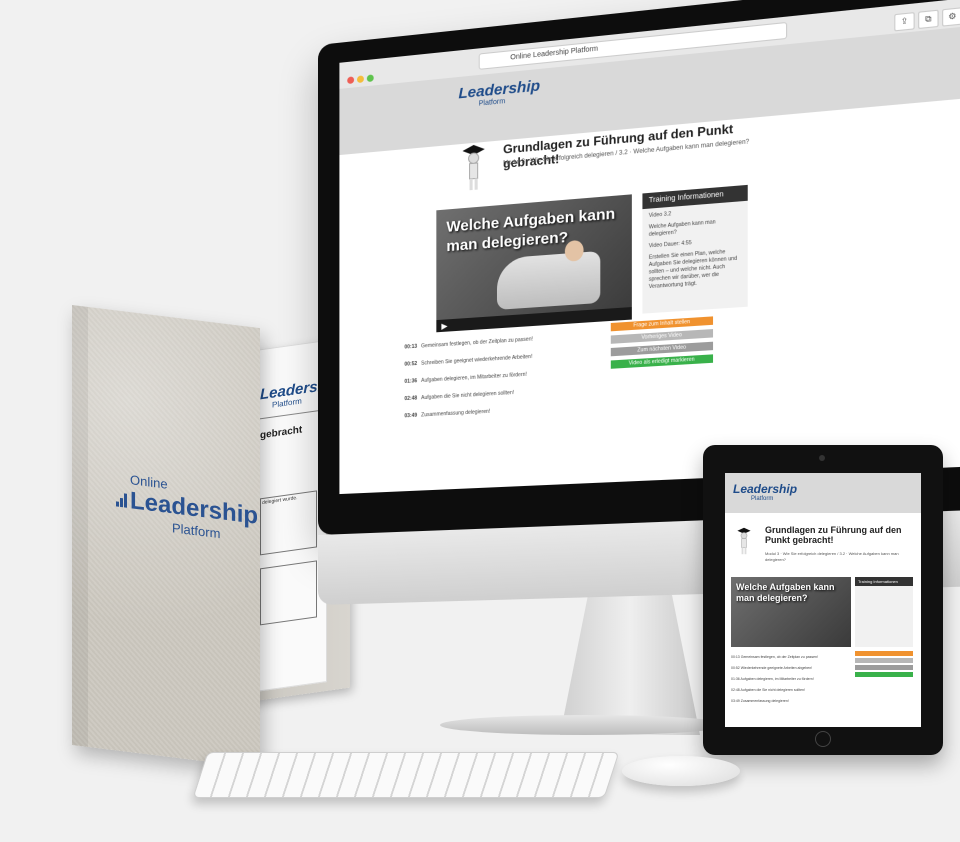 This screenshot has height=842, width=960. I want to click on tablet-home-button, so click(823, 739).